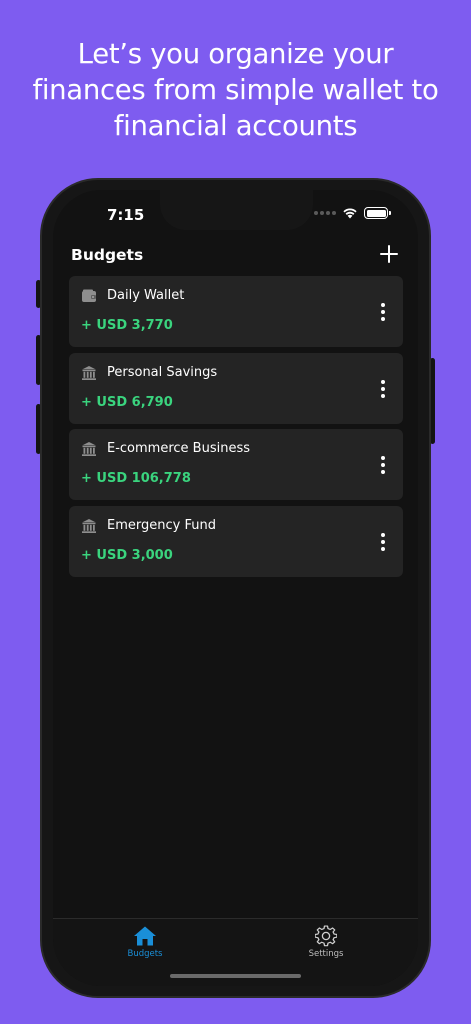 This screenshot has height=1024, width=471. I want to click on budget-amount: + USD 106,778, so click(136, 478).